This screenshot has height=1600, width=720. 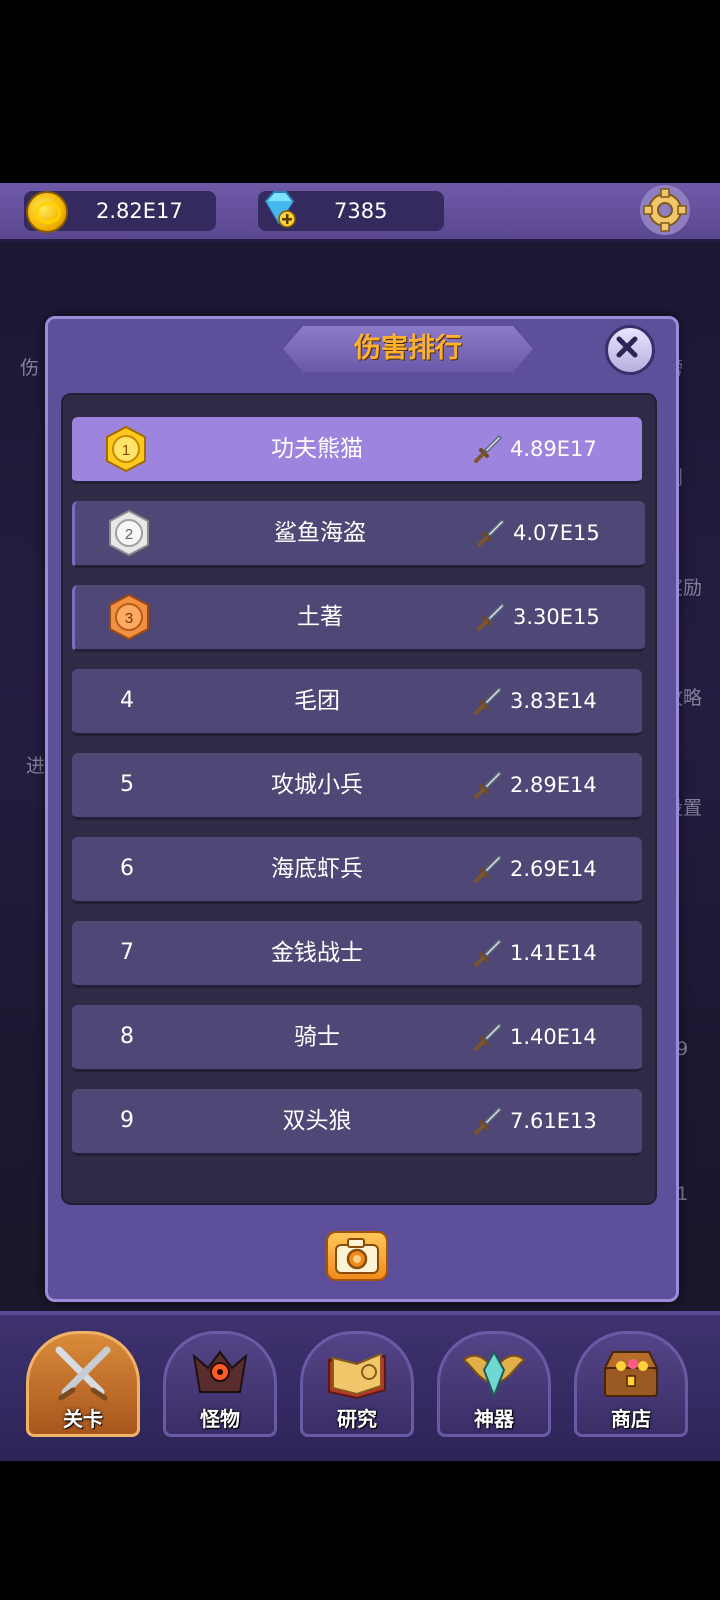 I want to click on nav-stage-button: 关卡, so click(x=83, y=1384).